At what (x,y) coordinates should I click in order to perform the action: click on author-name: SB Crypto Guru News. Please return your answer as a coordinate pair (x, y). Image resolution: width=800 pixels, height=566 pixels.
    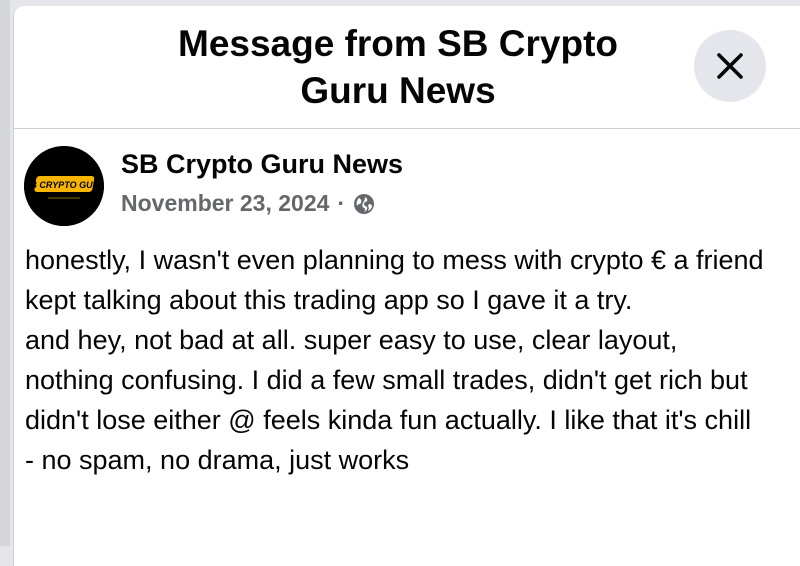
    Looking at the image, I should click on (262, 164).